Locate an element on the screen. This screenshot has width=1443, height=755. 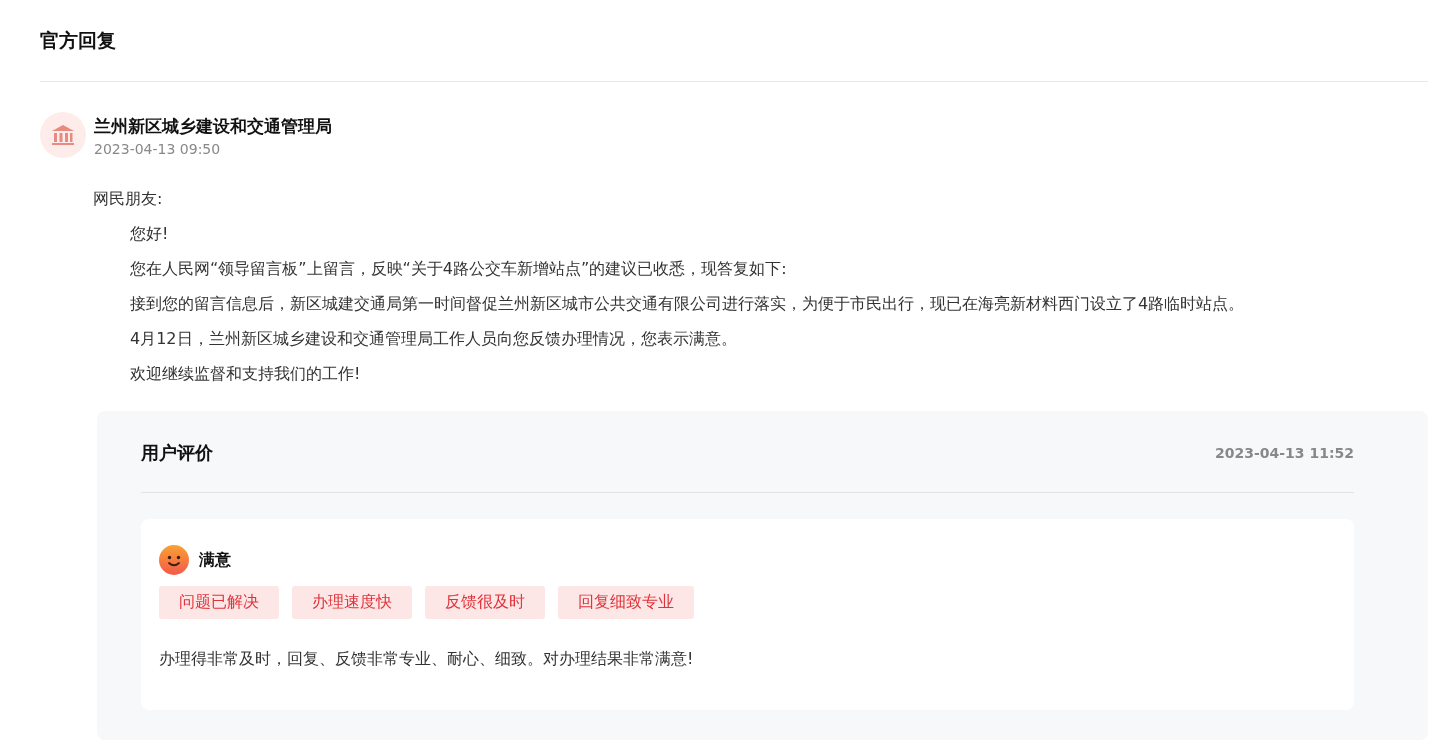
reply-time: 2023-04-13 09:50 is located at coordinates (158, 149).